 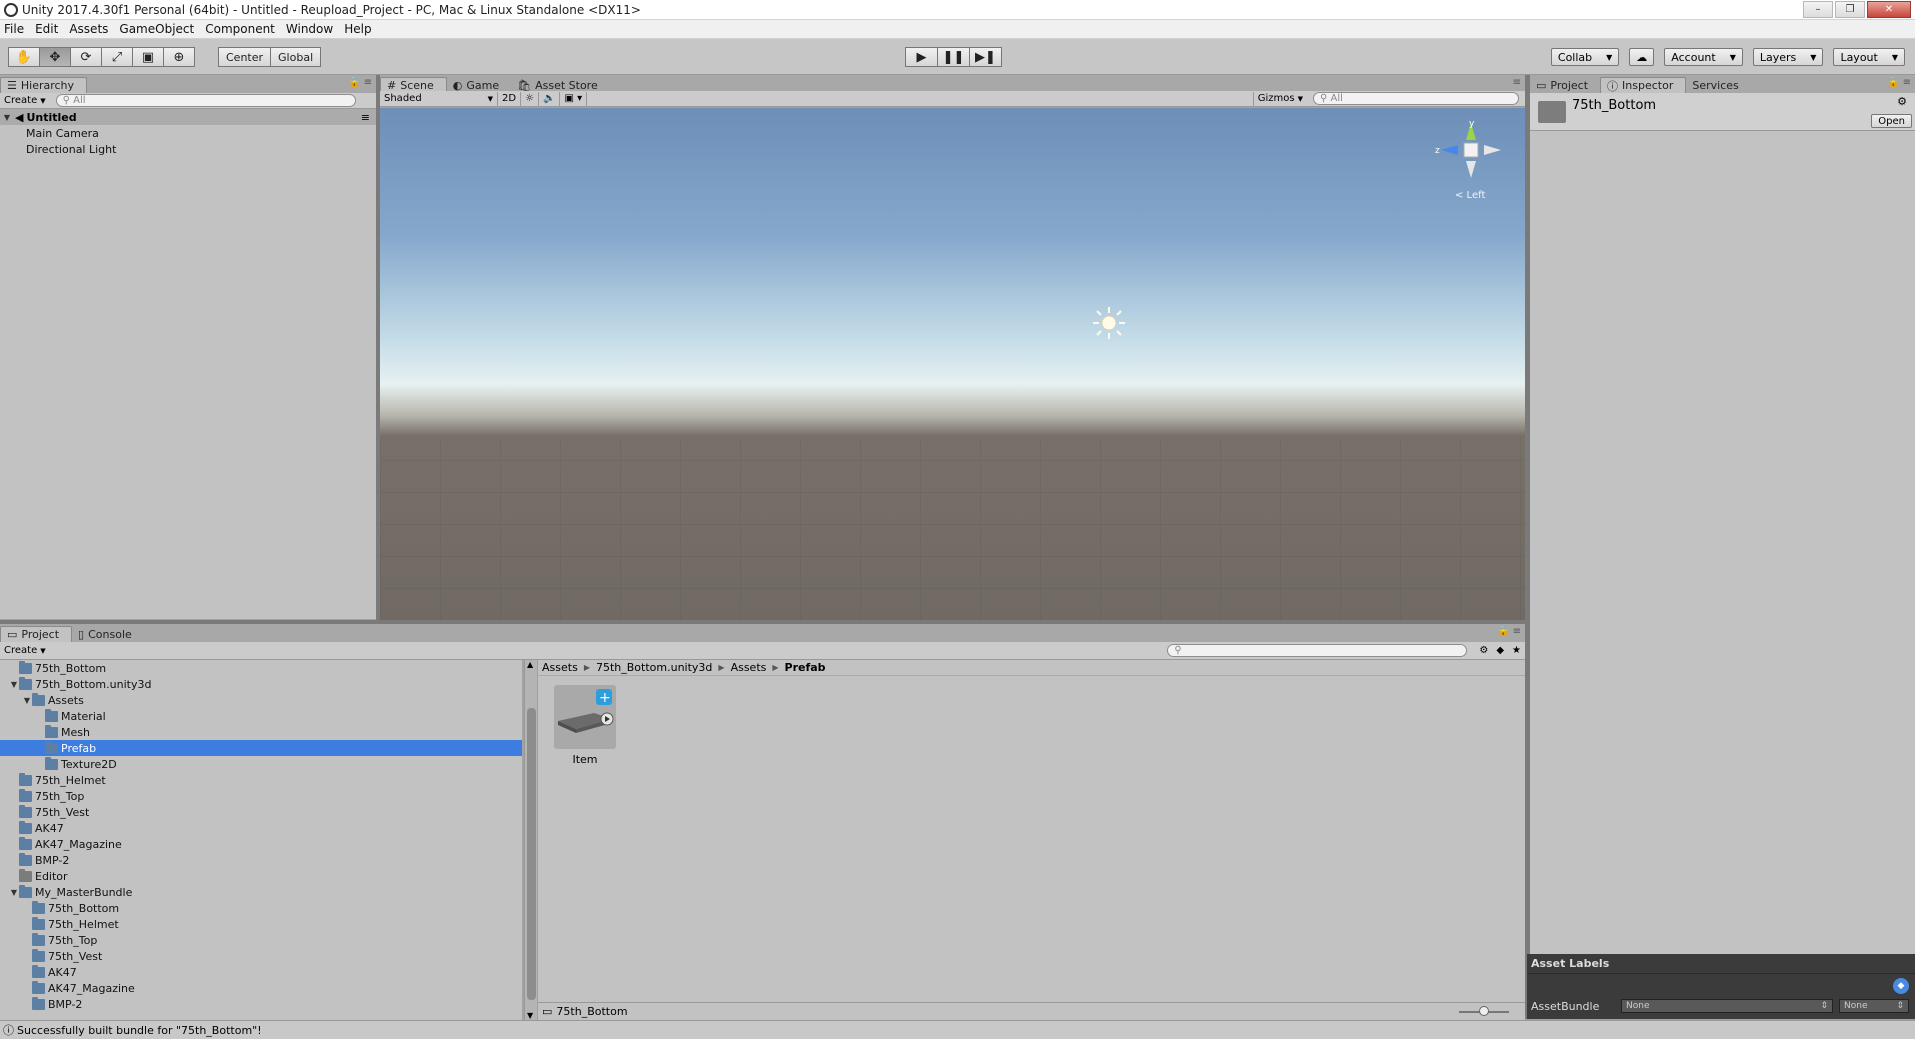 What do you see at coordinates (188, 149) in the screenshot?
I see `hierarchy-item: Directional Light` at bounding box center [188, 149].